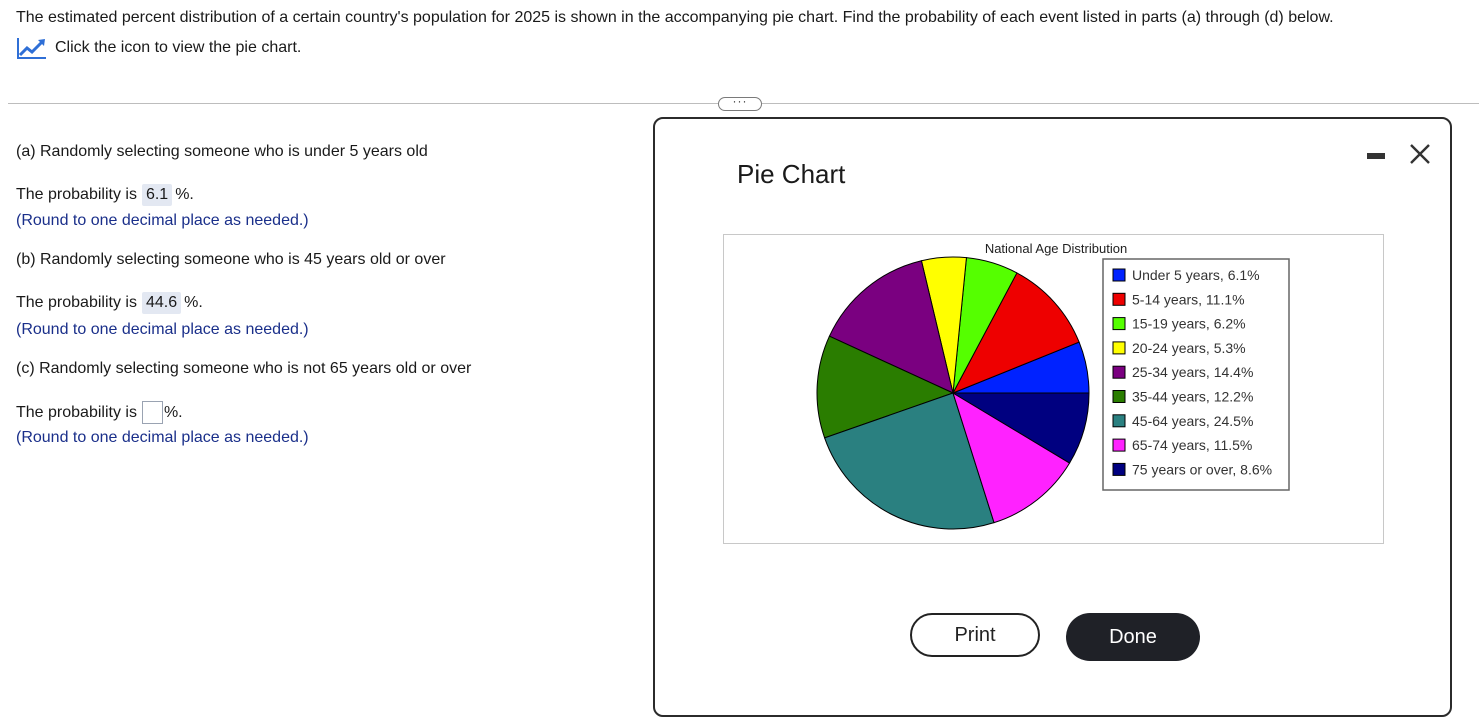 This screenshot has height=717, width=1479. Describe the element at coordinates (675, 48) in the screenshot. I see `view-chart-link: Click the icon to view the pie chart.` at that location.